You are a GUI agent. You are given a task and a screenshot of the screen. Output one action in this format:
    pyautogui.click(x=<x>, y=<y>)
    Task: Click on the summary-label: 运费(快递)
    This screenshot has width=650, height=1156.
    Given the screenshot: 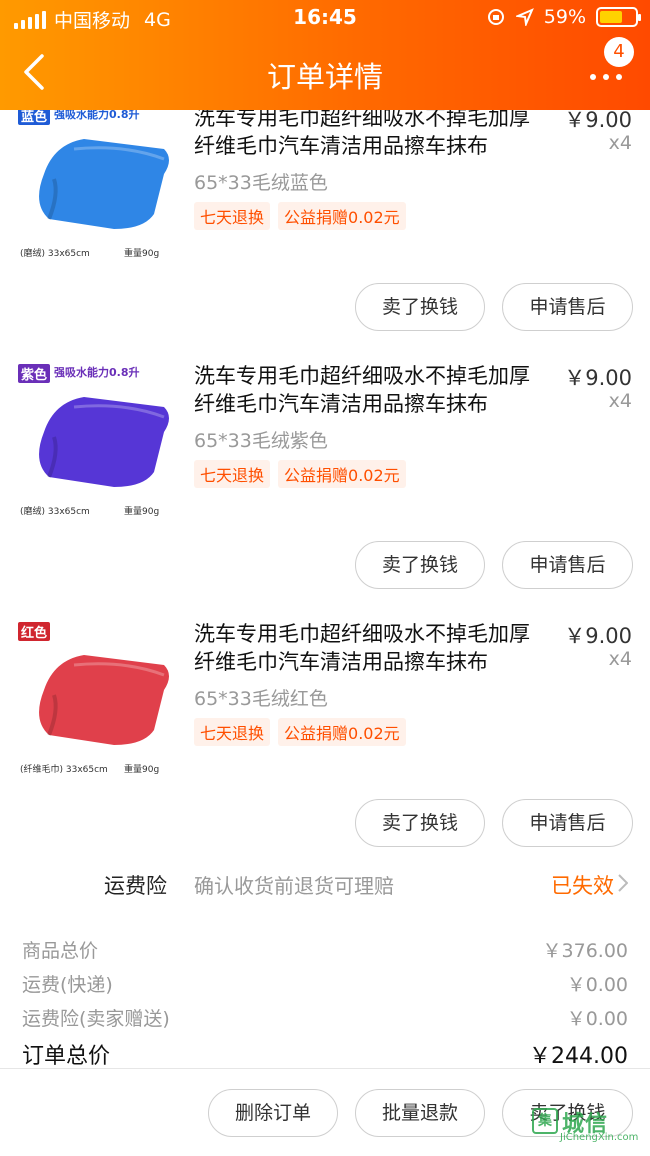 What is the action you would take?
    pyautogui.click(x=67, y=985)
    